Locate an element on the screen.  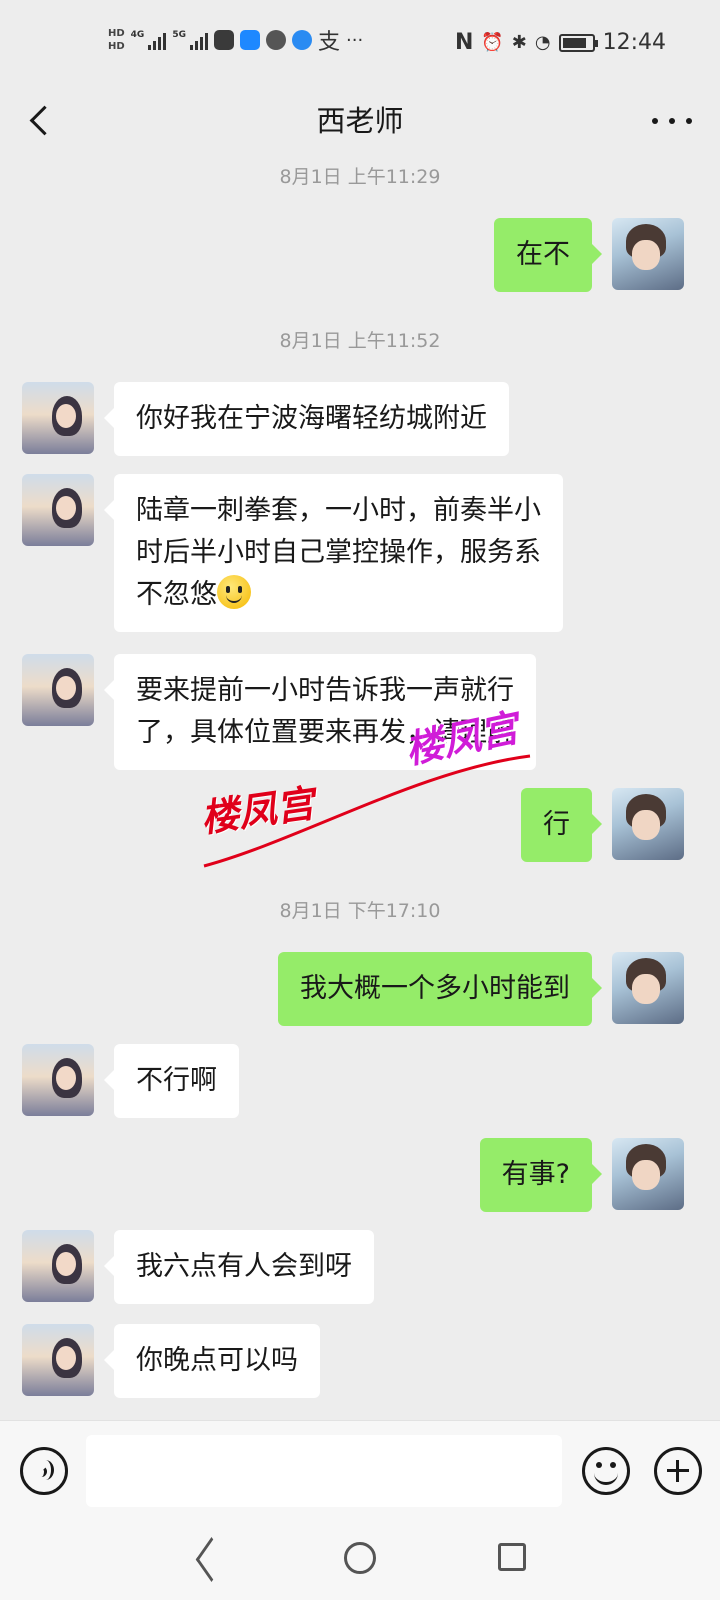
message-sent: 行 is located at coordinates (602, 825).